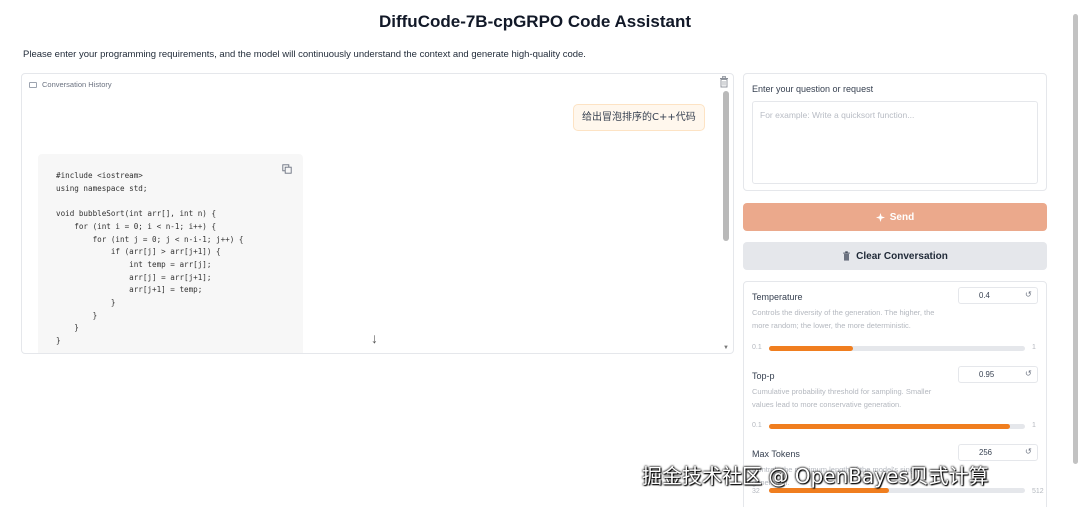  Describe the element at coordinates (813, 89) in the screenshot. I see `question-label: Enter your question or request` at that location.